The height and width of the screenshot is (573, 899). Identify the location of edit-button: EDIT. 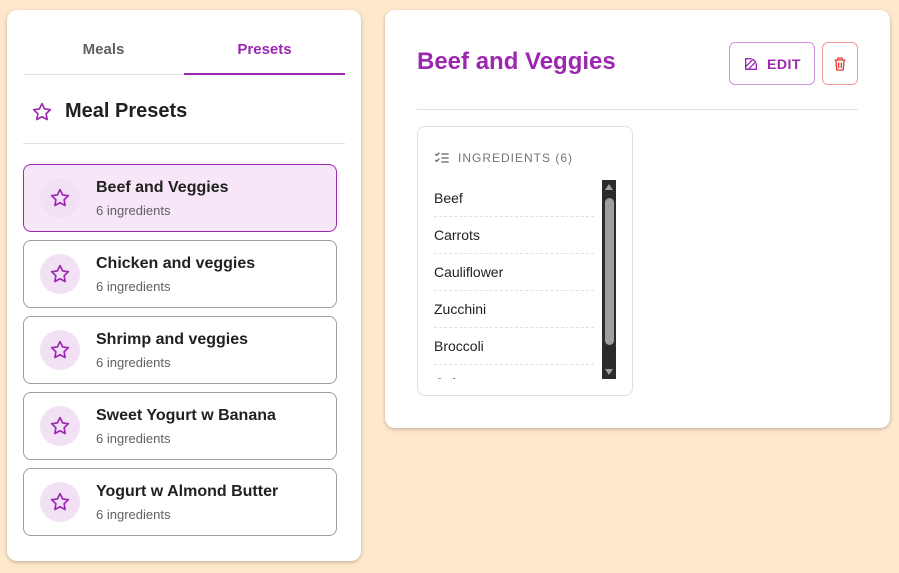
(772, 63).